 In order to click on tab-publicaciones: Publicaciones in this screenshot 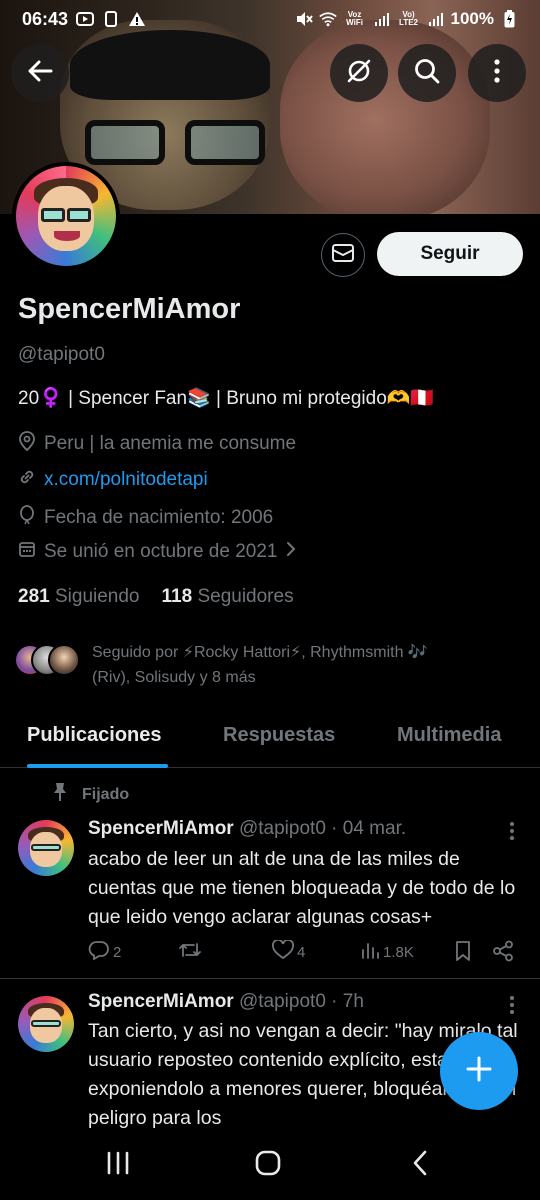, I will do `click(94, 735)`.